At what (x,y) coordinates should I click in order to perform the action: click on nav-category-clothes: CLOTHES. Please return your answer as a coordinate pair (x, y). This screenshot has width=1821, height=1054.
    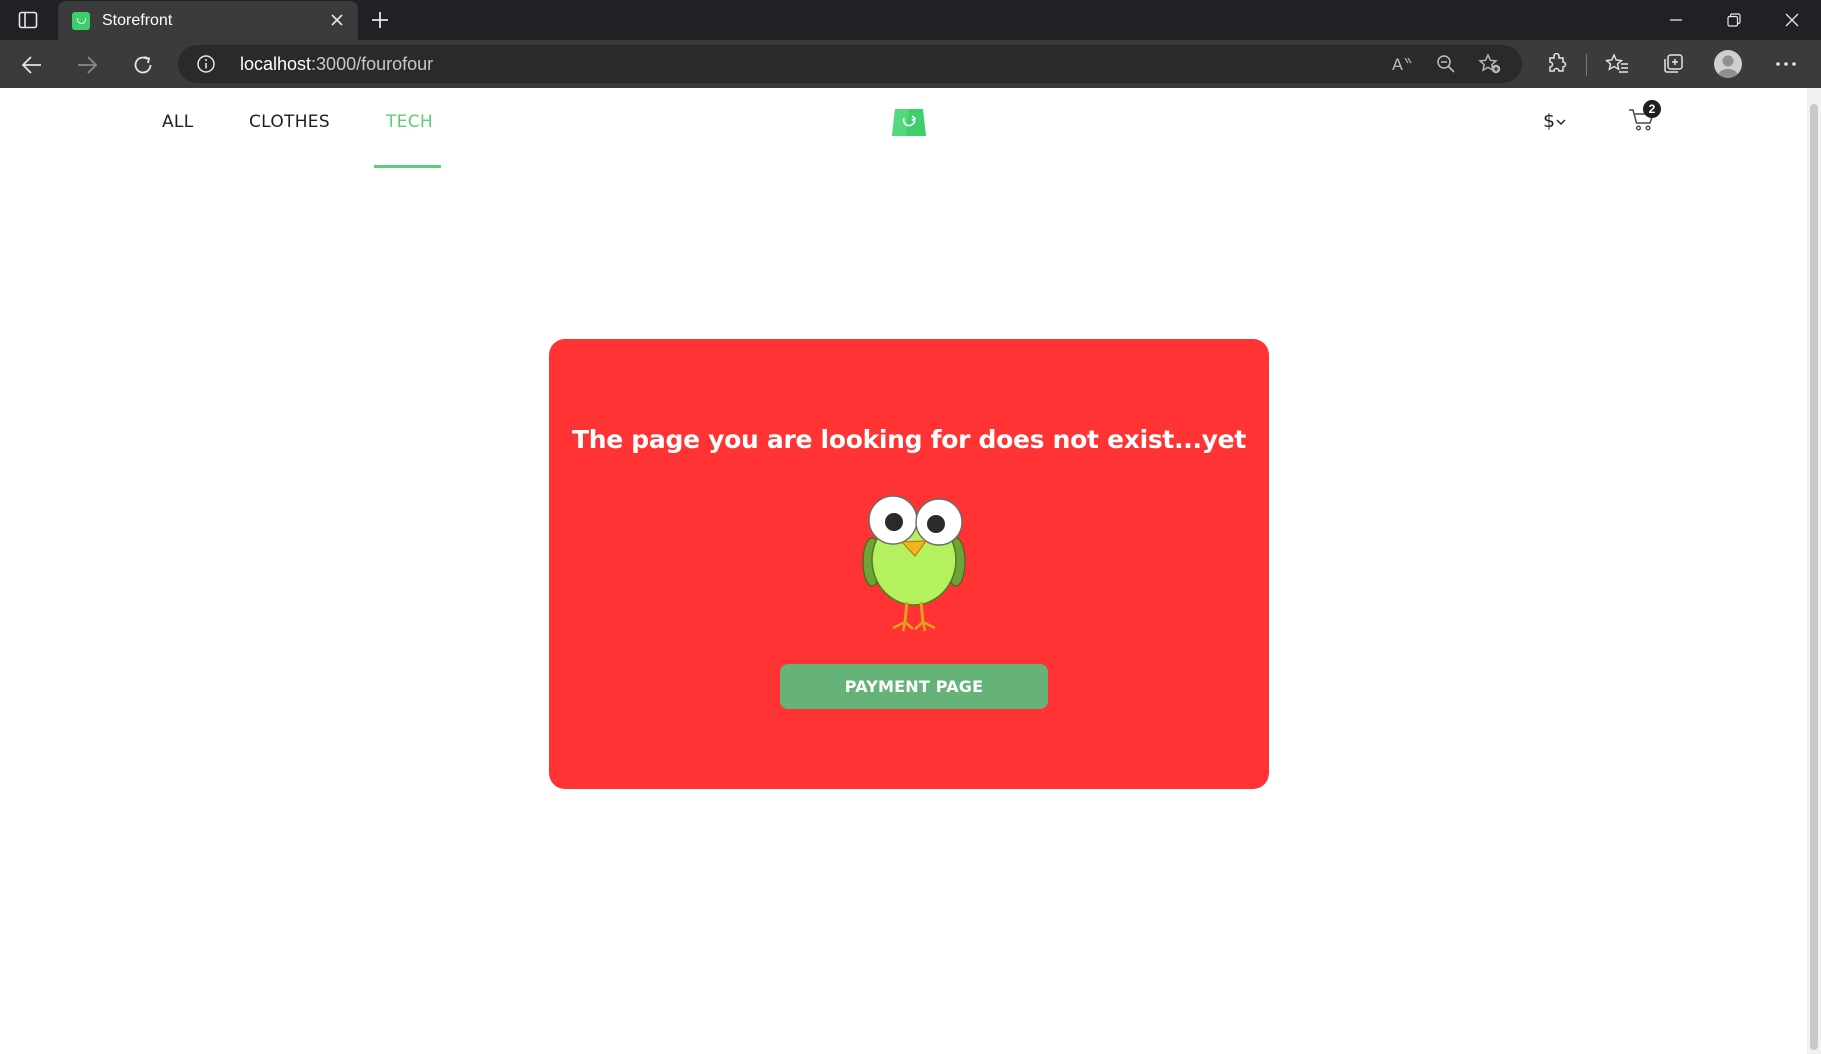
    Looking at the image, I should click on (289, 122).